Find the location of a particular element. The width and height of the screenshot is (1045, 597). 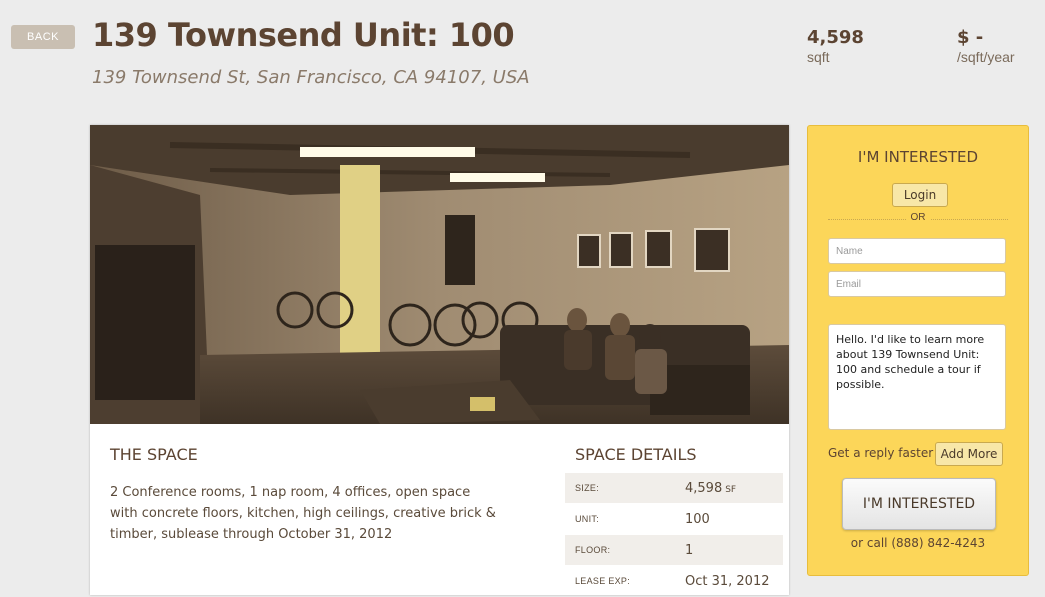

detail-value: 4,598 SF is located at coordinates (710, 488).